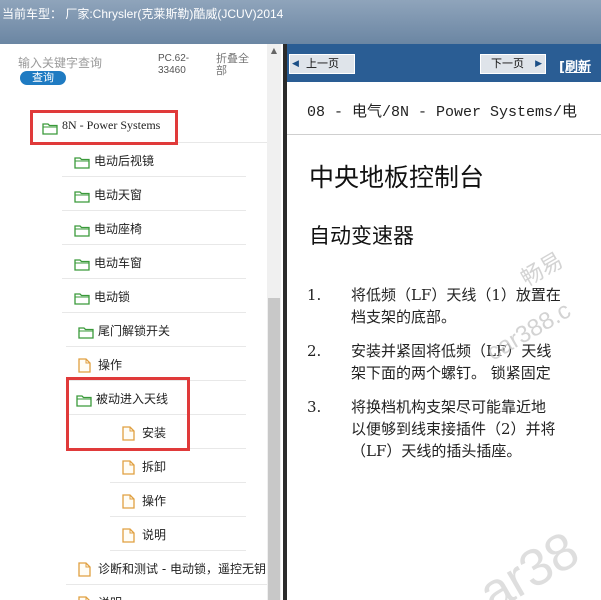 This screenshot has height=600, width=601. Describe the element at coordinates (104, 127) in the screenshot. I see `highlight-box-power-systems` at that location.